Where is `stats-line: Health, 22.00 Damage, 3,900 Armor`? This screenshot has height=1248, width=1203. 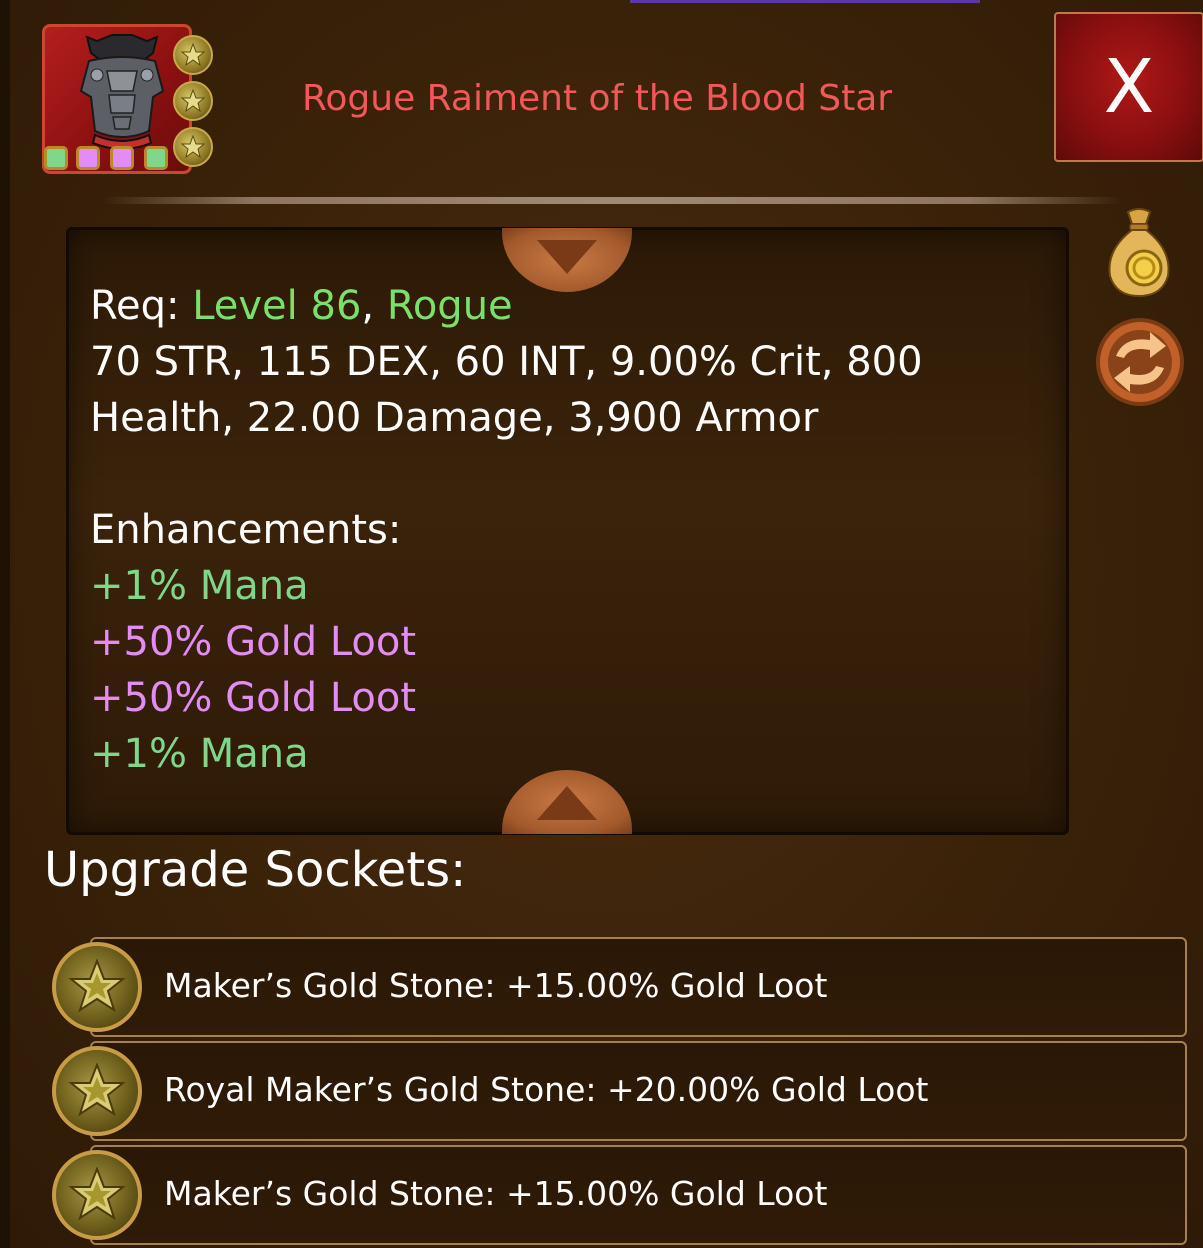 stats-line: Health, 22.00 Damage, 3,900 Armor is located at coordinates (454, 418).